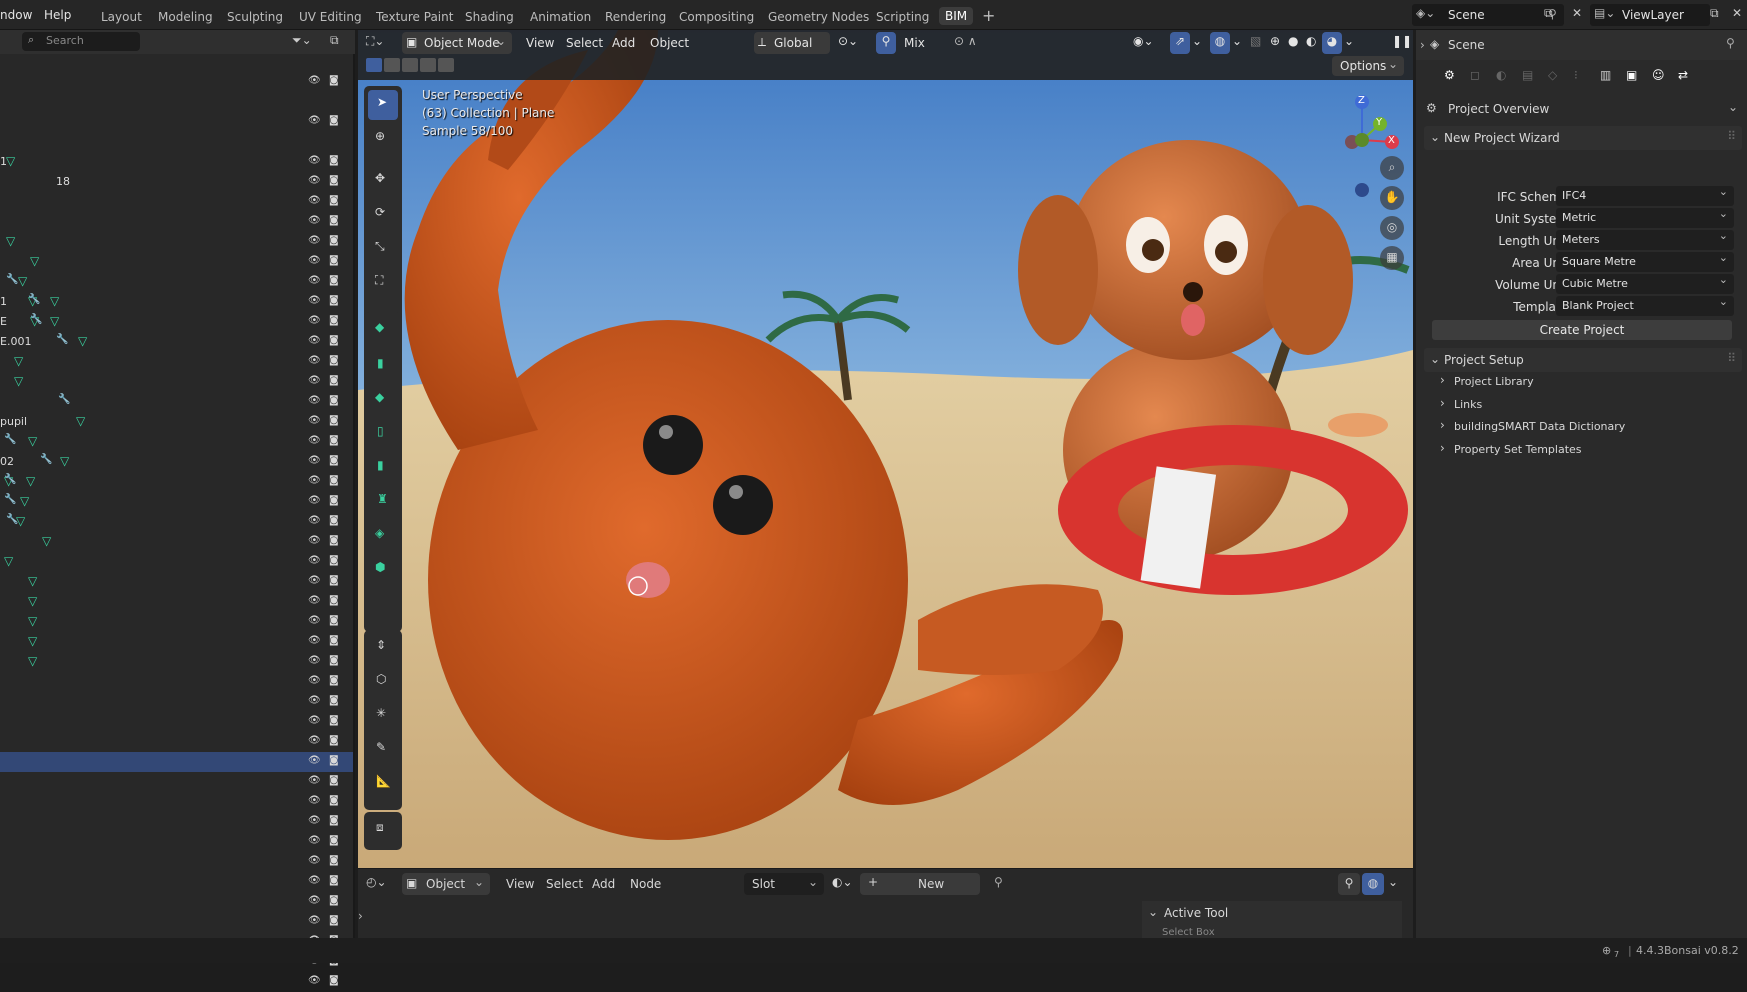  Describe the element at coordinates (375, 45) in the screenshot. I see `editor-type-icon: ⛶⌄` at that location.